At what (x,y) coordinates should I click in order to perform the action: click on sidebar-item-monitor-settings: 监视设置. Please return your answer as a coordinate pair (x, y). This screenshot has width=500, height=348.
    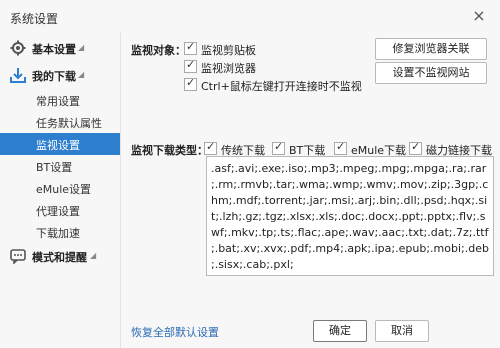
    Looking at the image, I should click on (60, 144).